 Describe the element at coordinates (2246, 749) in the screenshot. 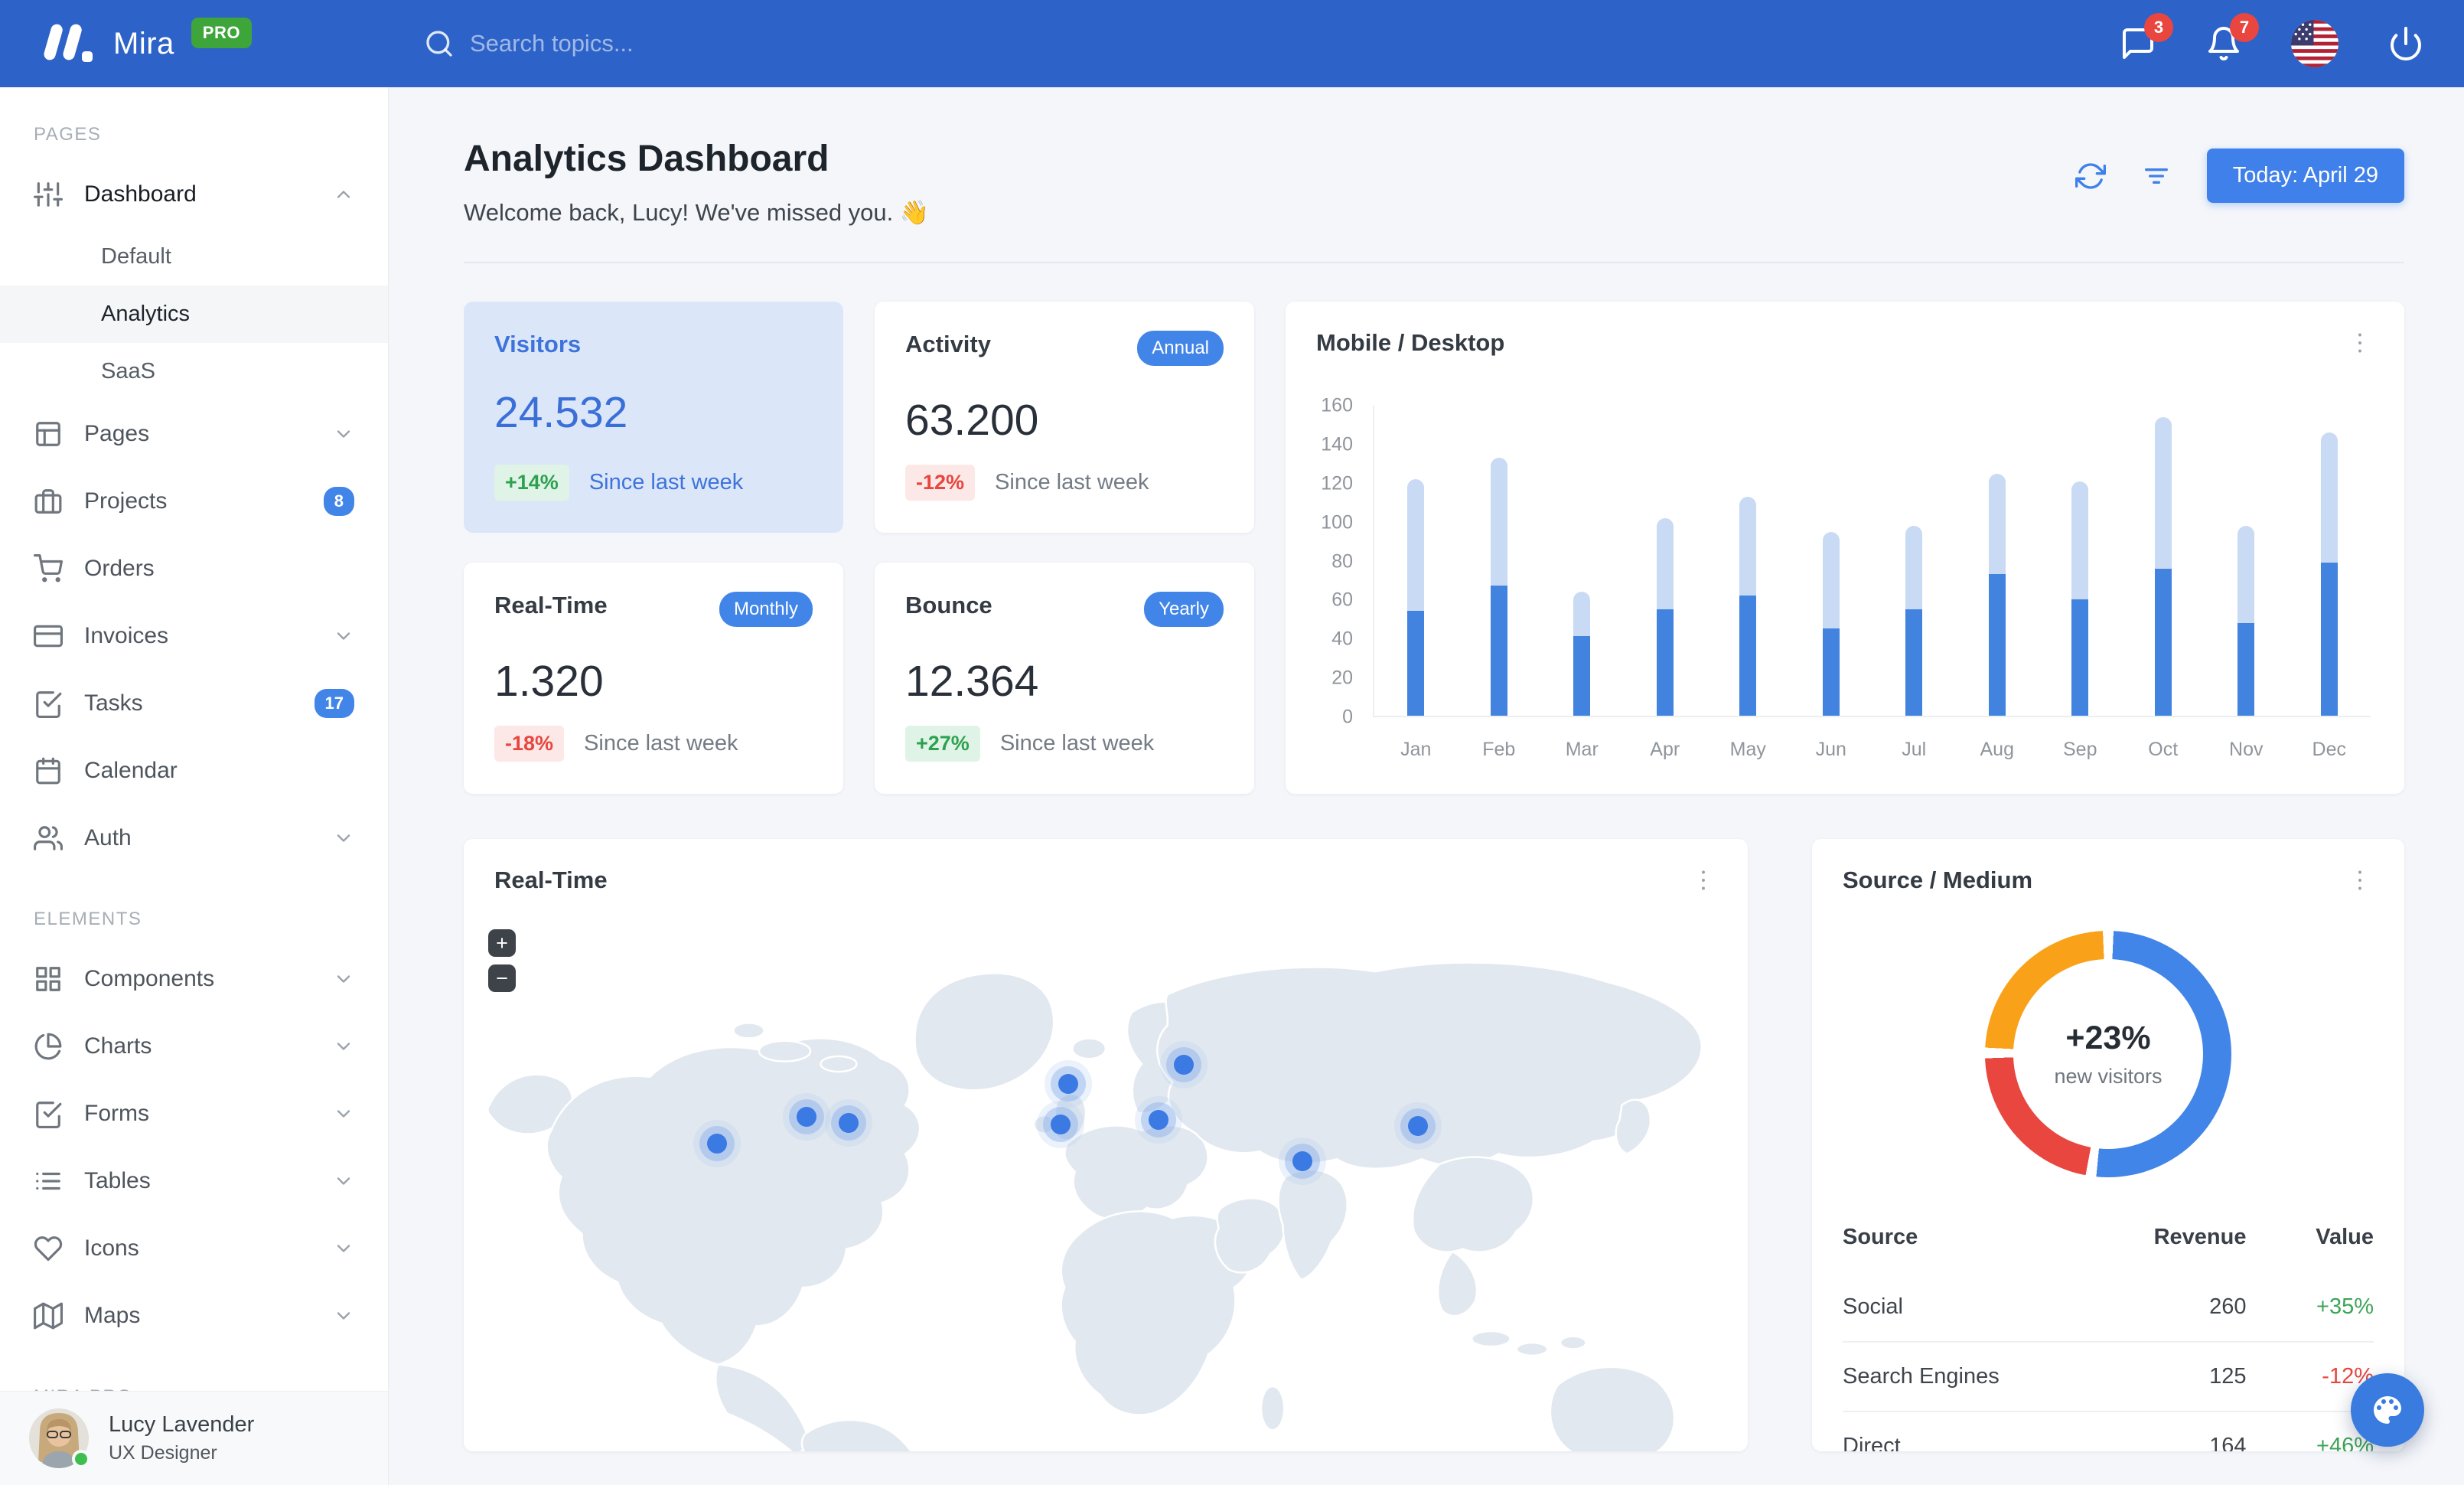

I see `x-axis-label: Nov` at that location.